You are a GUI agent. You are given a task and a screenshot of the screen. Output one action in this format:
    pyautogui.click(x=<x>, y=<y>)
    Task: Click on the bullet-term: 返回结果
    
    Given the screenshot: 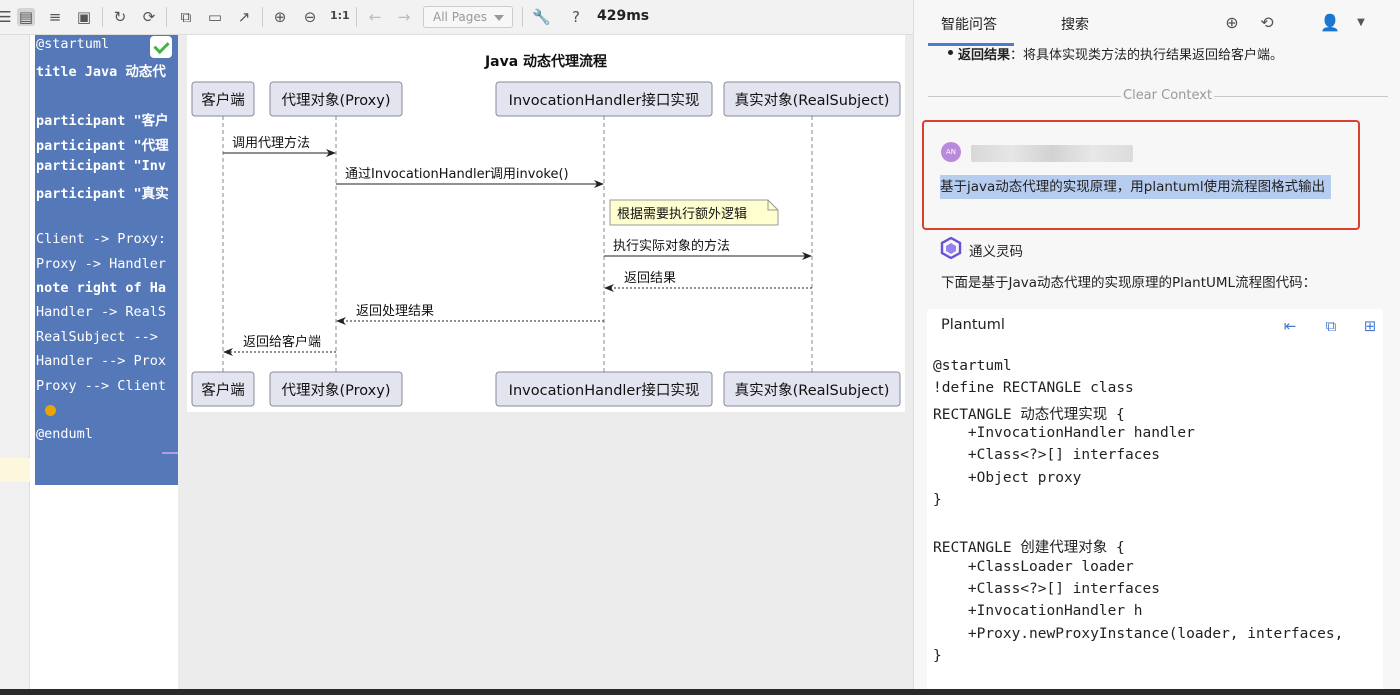 What is the action you would take?
    pyautogui.click(x=984, y=55)
    